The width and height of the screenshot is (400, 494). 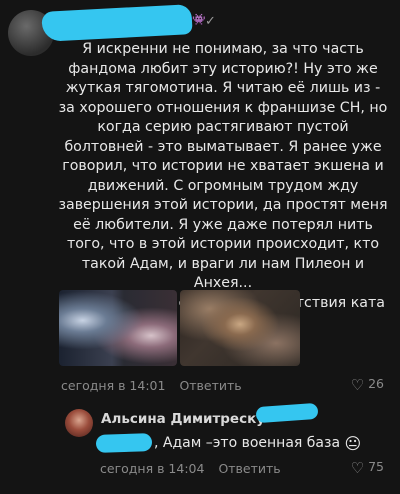 I want to click on reply-meta: сегодня в 14:04 Ответить, so click(x=190, y=468).